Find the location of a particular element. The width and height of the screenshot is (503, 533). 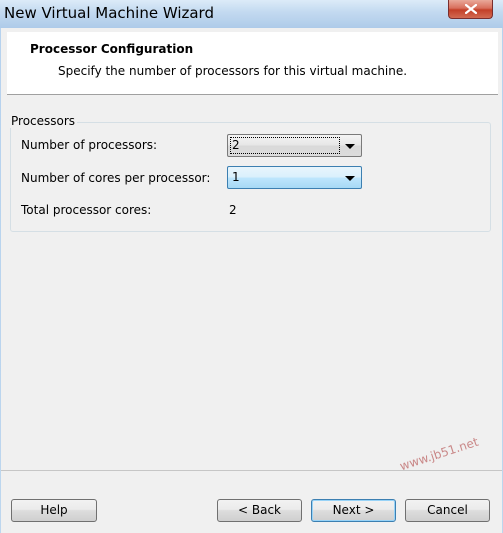

cores-per-processor-select: 1 is located at coordinates (294, 177).